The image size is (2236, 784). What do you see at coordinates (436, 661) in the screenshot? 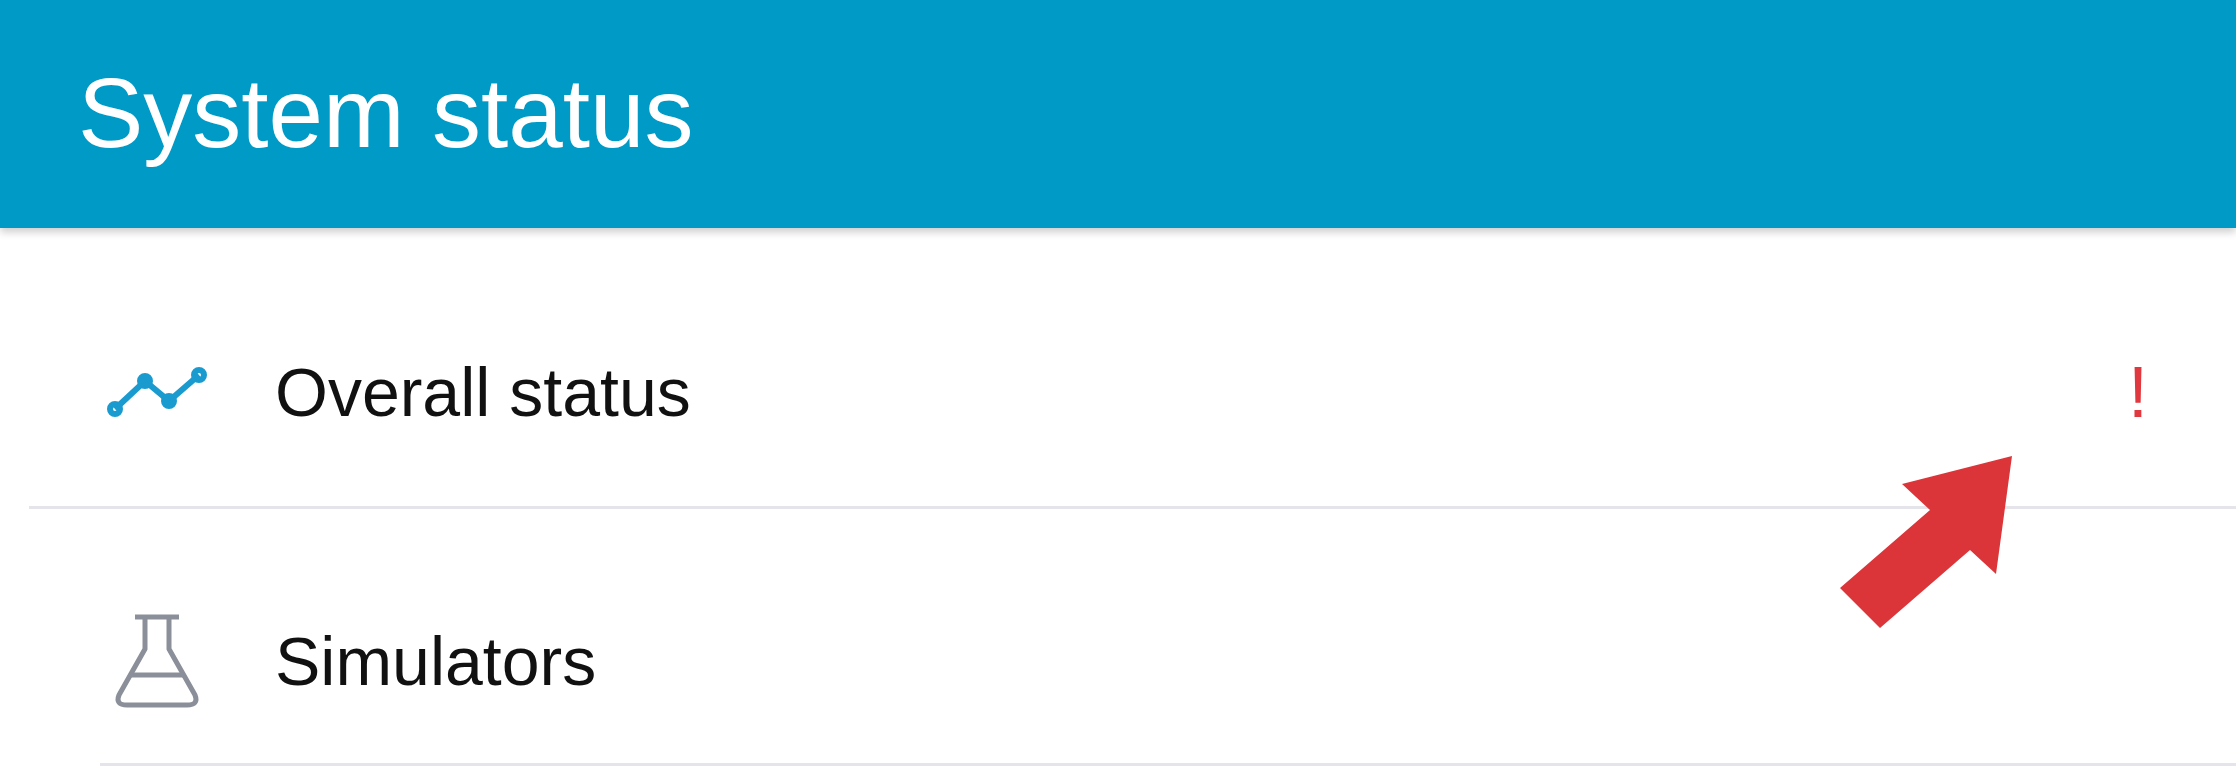
I see `menu-item-label: Simulators` at bounding box center [436, 661].